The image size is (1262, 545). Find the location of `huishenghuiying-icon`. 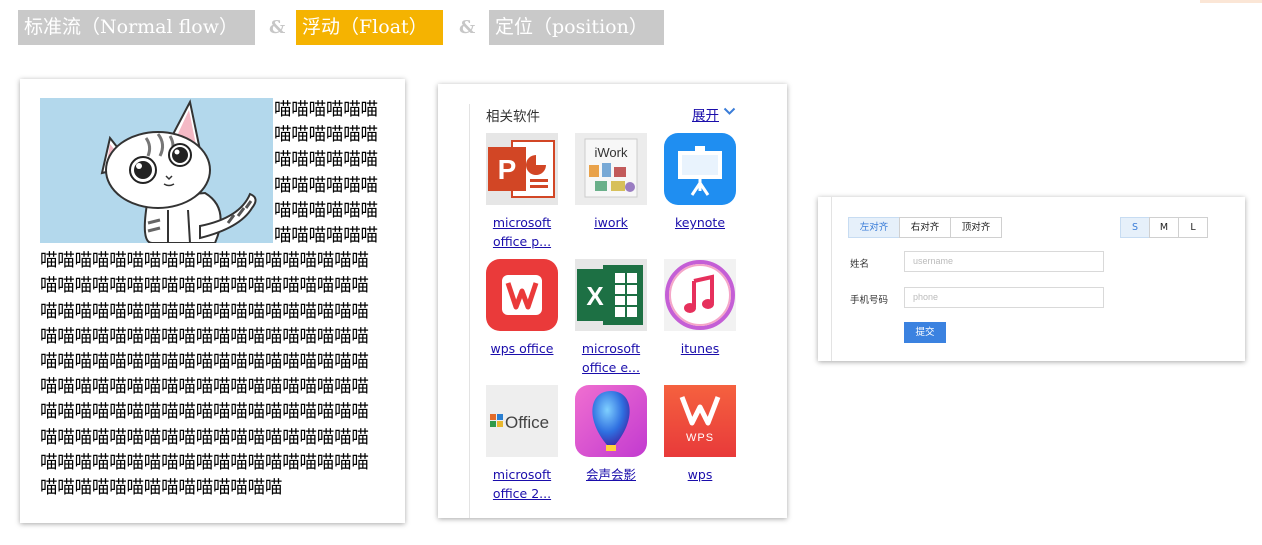

huishenghuiying-icon is located at coordinates (611, 421).